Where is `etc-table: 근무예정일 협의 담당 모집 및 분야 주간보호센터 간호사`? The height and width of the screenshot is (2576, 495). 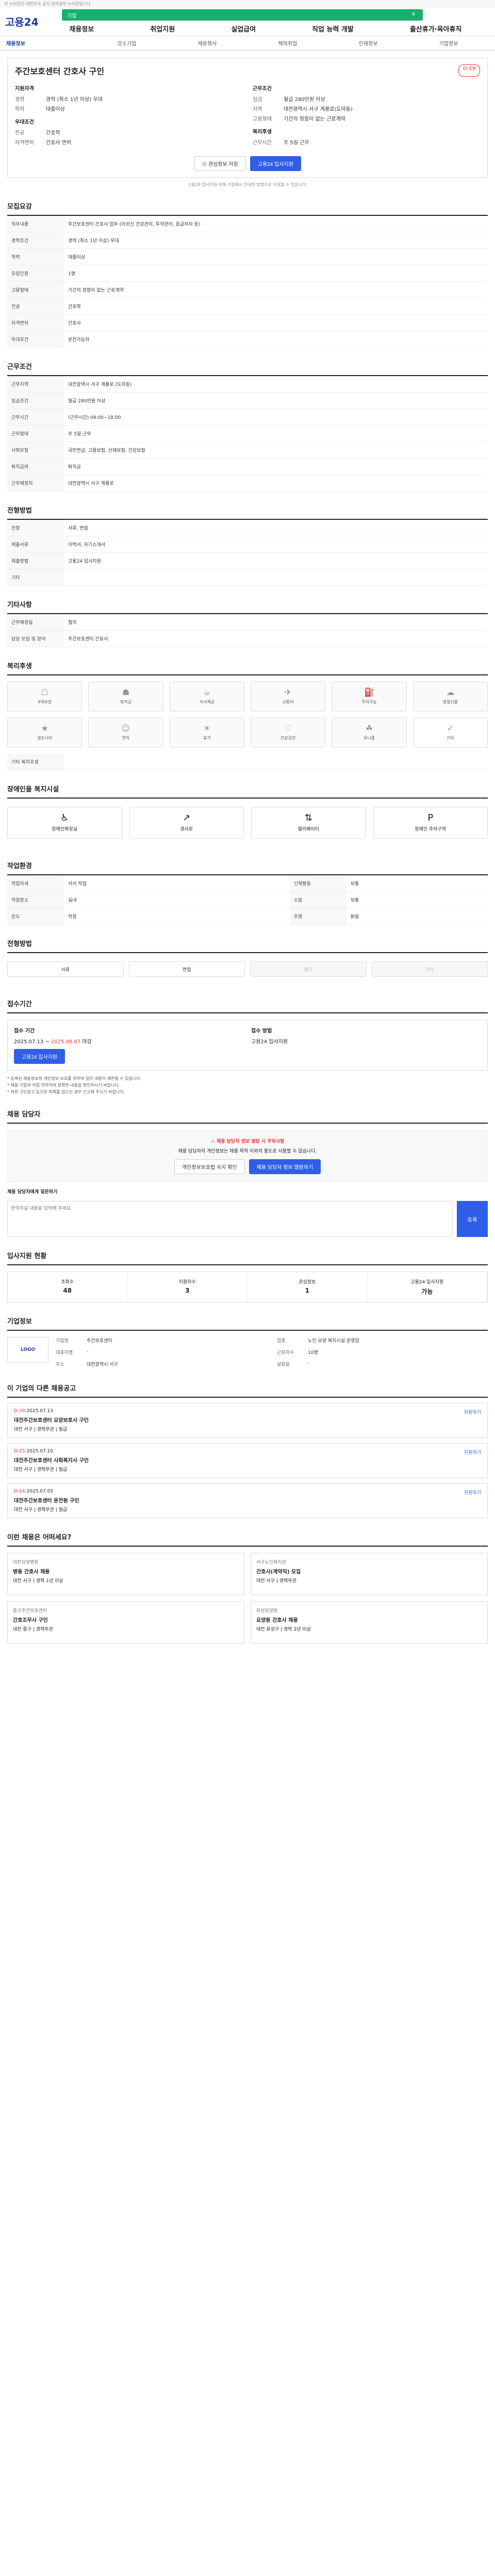 etc-table: 근무예정일 협의 담당 모집 및 분야 주간보호센터 간호사 is located at coordinates (247, 630).